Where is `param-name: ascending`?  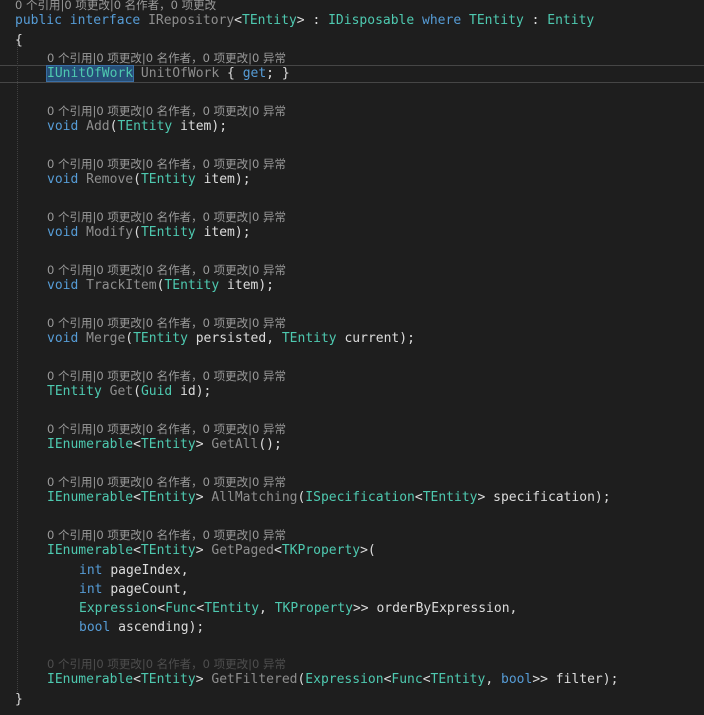 param-name: ascending is located at coordinates (153, 627).